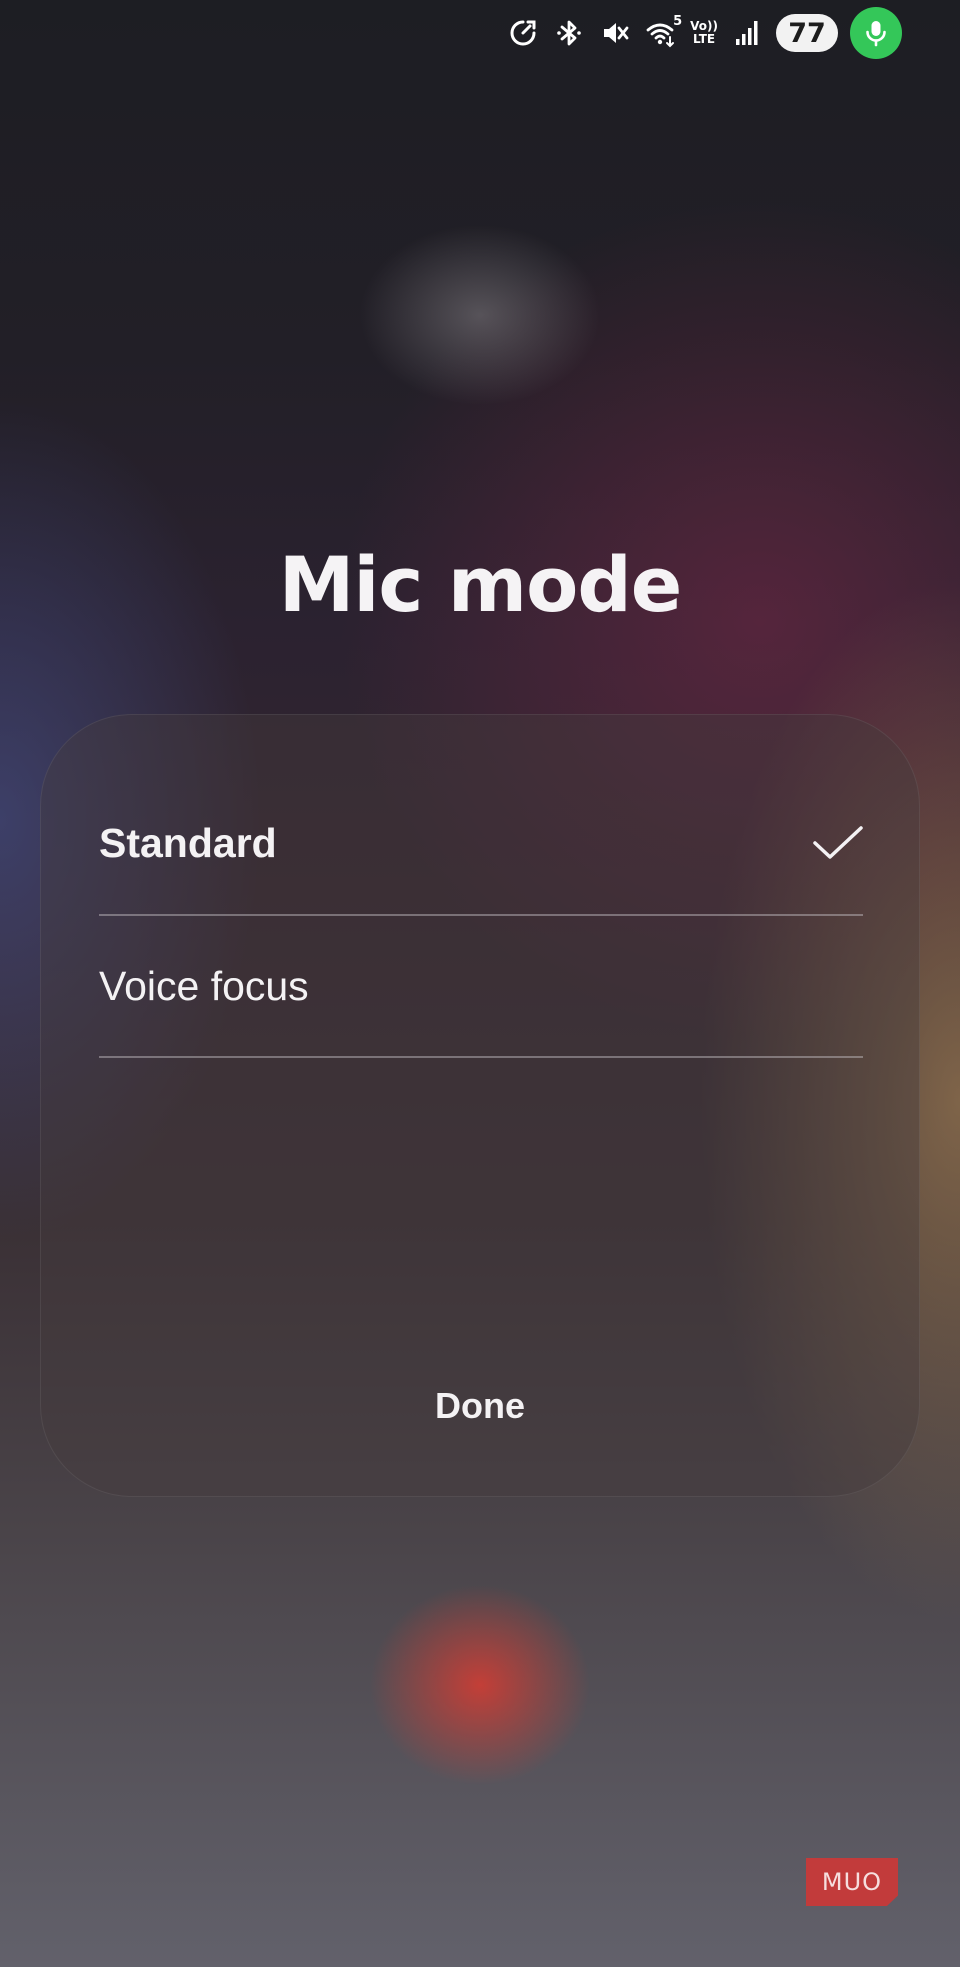 This screenshot has width=960, height=1967. What do you see at coordinates (481, 815) in the screenshot?
I see `option-standard: Standard` at bounding box center [481, 815].